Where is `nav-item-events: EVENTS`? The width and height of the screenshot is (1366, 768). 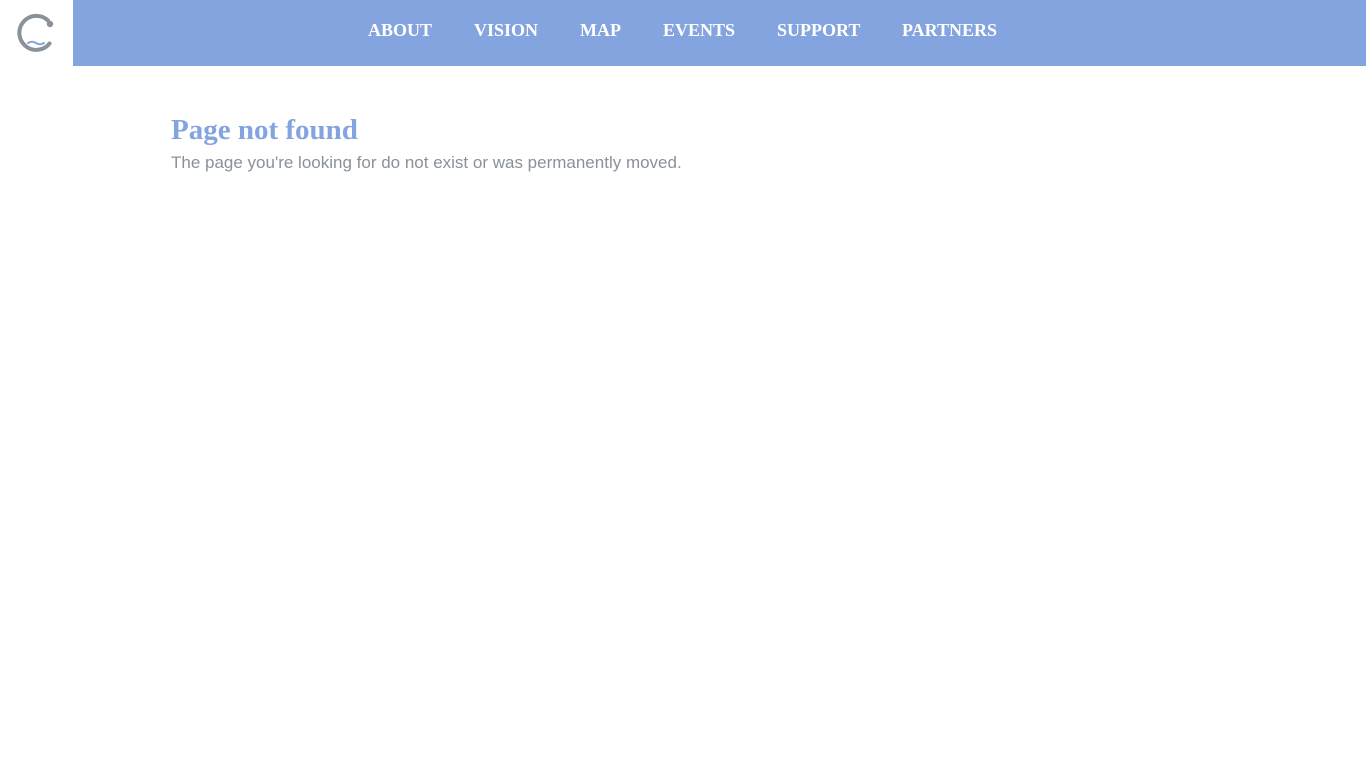
nav-item-events: EVENTS is located at coordinates (699, 30).